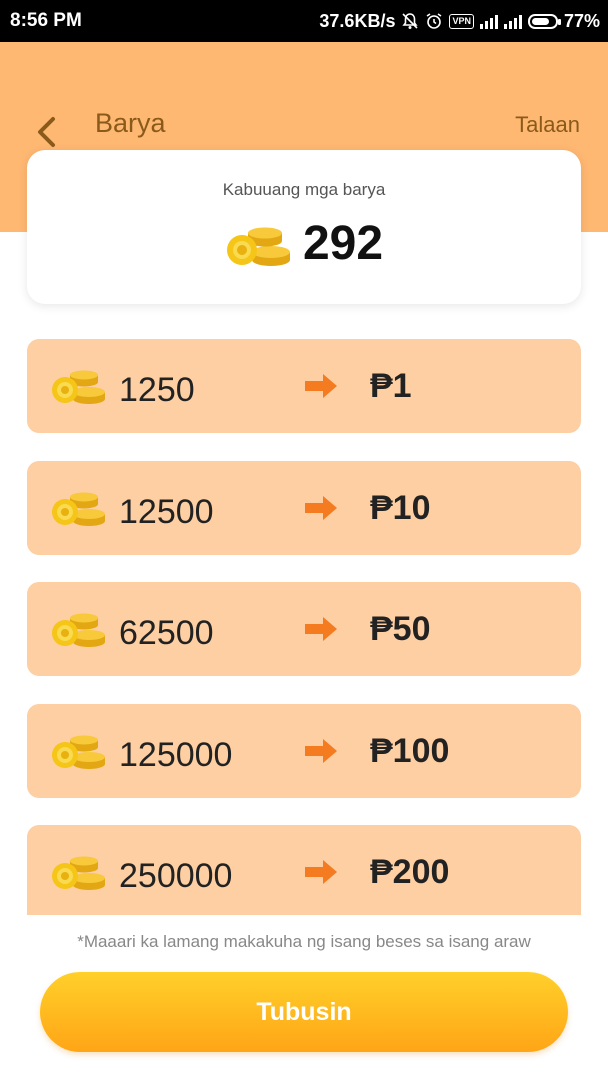 Image resolution: width=608 pixels, height=1080 pixels. I want to click on status-icons: 37.6KB/s VPN 77%, so click(459, 21).